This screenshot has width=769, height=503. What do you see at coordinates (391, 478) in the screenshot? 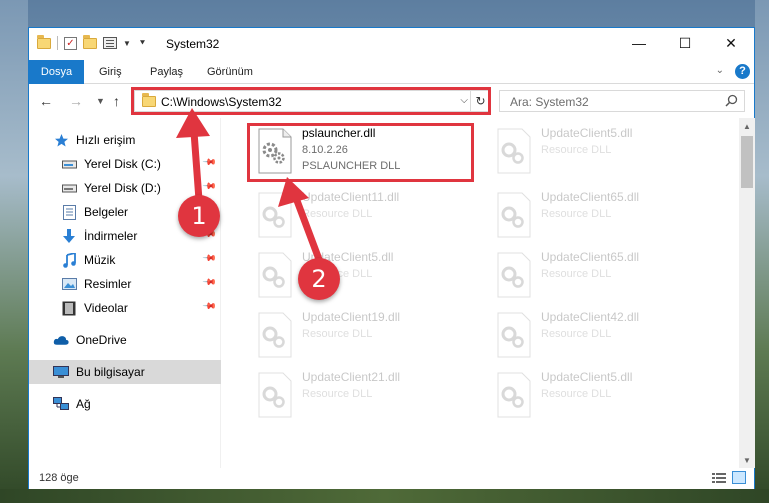
I see `status-bar: 128 öge` at bounding box center [391, 478].